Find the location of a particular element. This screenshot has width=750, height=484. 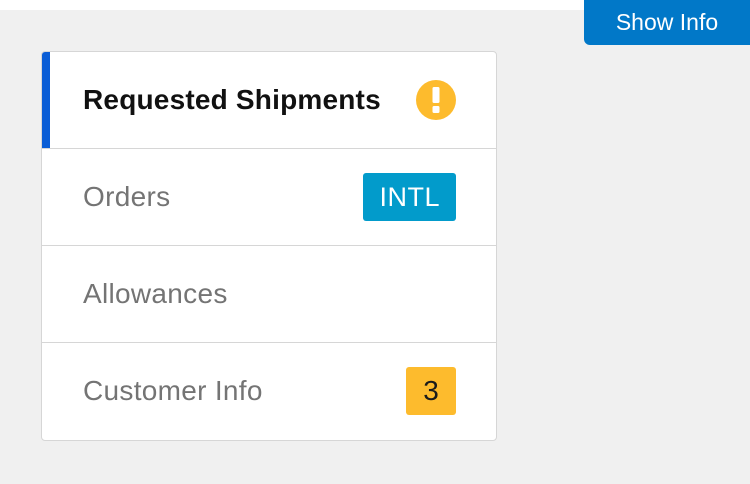

nav-item-customer-info: Customer Info 3 is located at coordinates (269, 391).